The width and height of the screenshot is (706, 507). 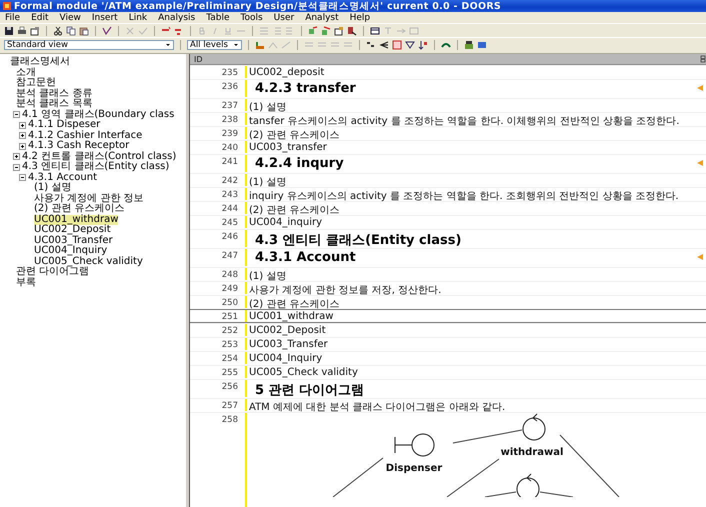 I want to click on menu-item: Analyst, so click(x=322, y=17).